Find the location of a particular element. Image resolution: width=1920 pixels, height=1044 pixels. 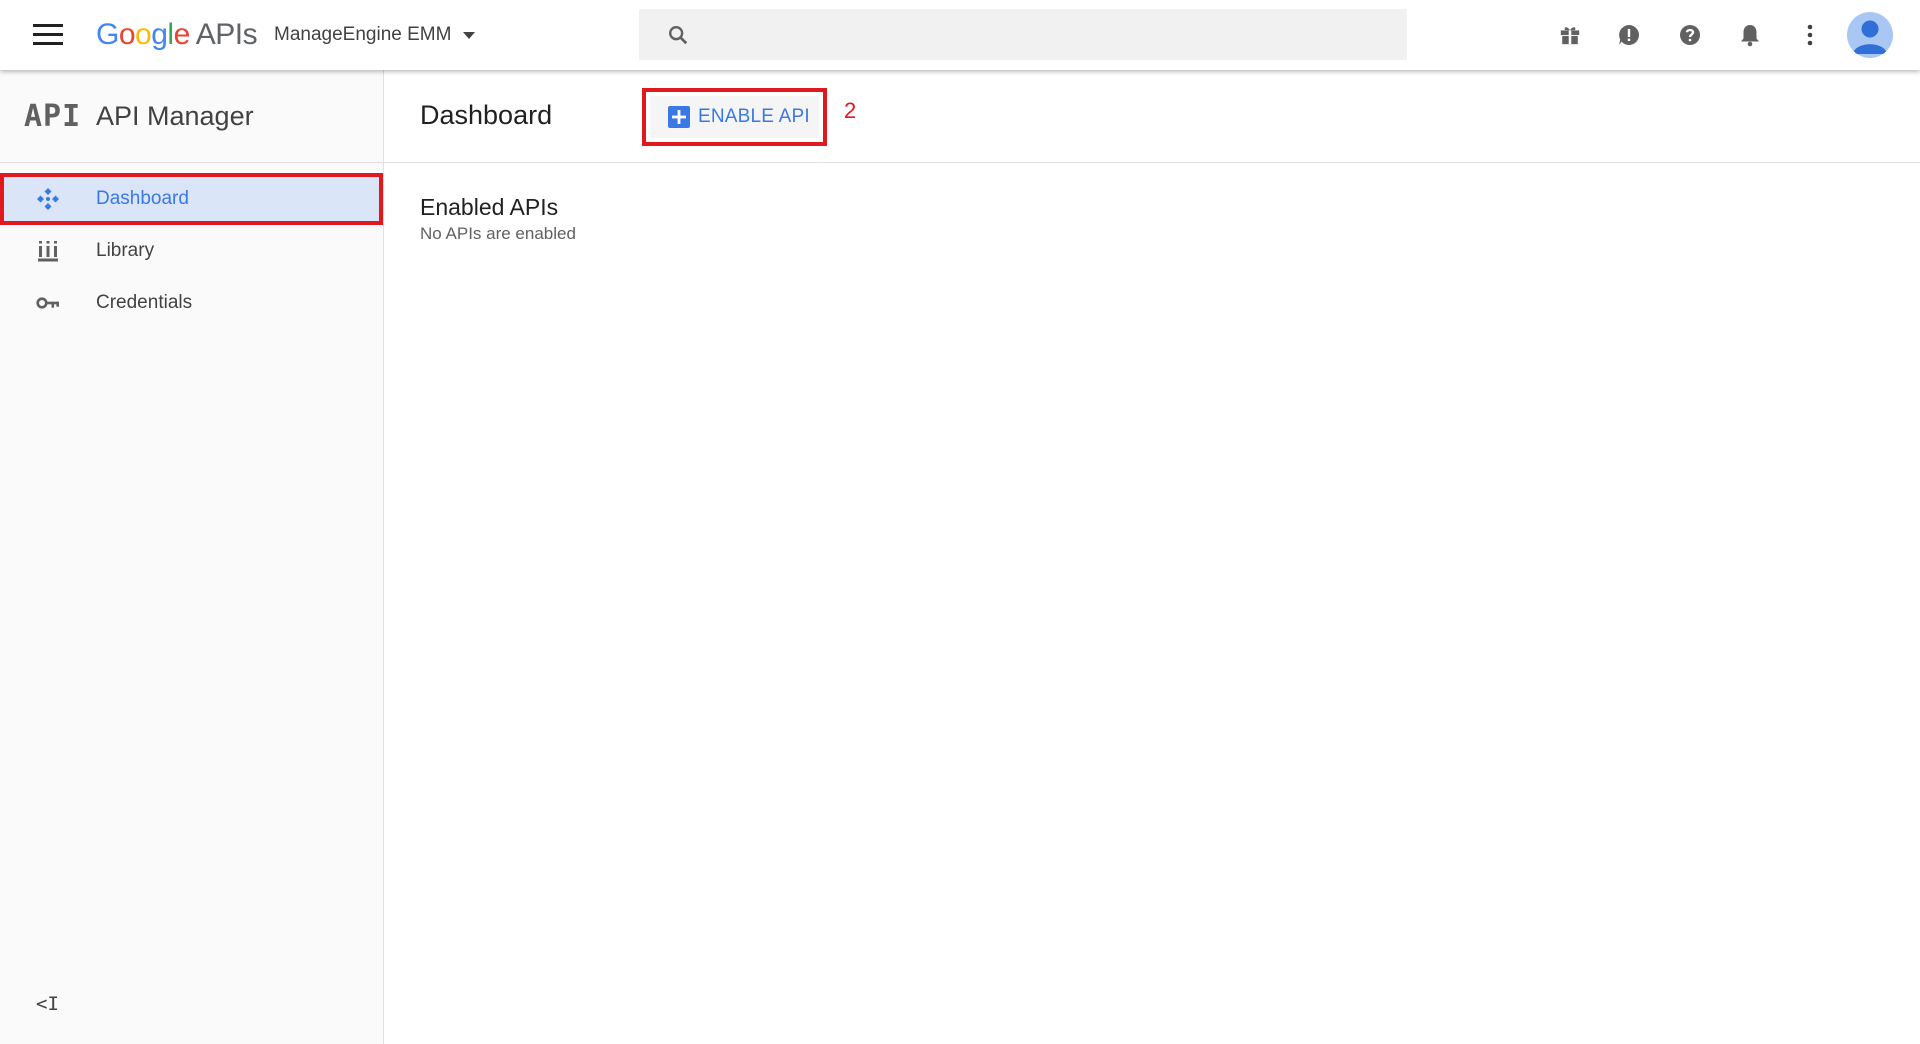

menu-button is located at coordinates (48, 35).